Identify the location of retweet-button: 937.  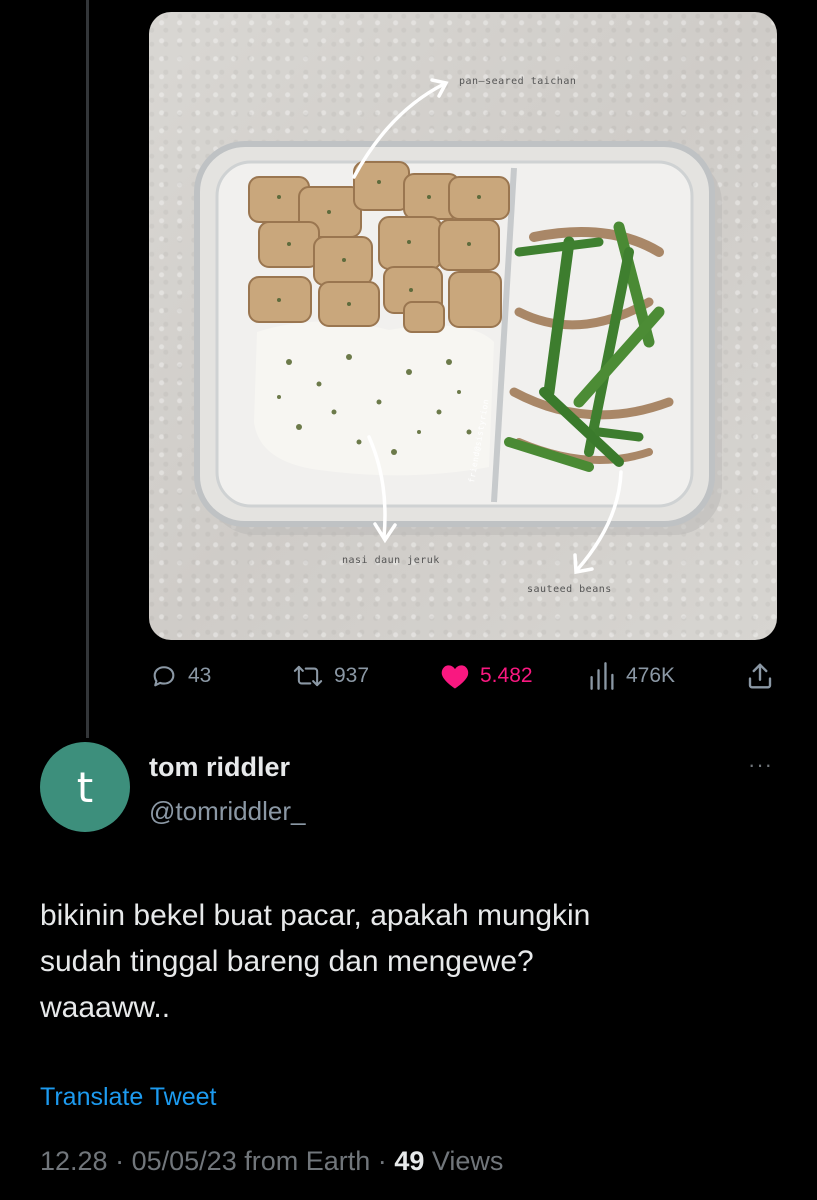
(330, 676).